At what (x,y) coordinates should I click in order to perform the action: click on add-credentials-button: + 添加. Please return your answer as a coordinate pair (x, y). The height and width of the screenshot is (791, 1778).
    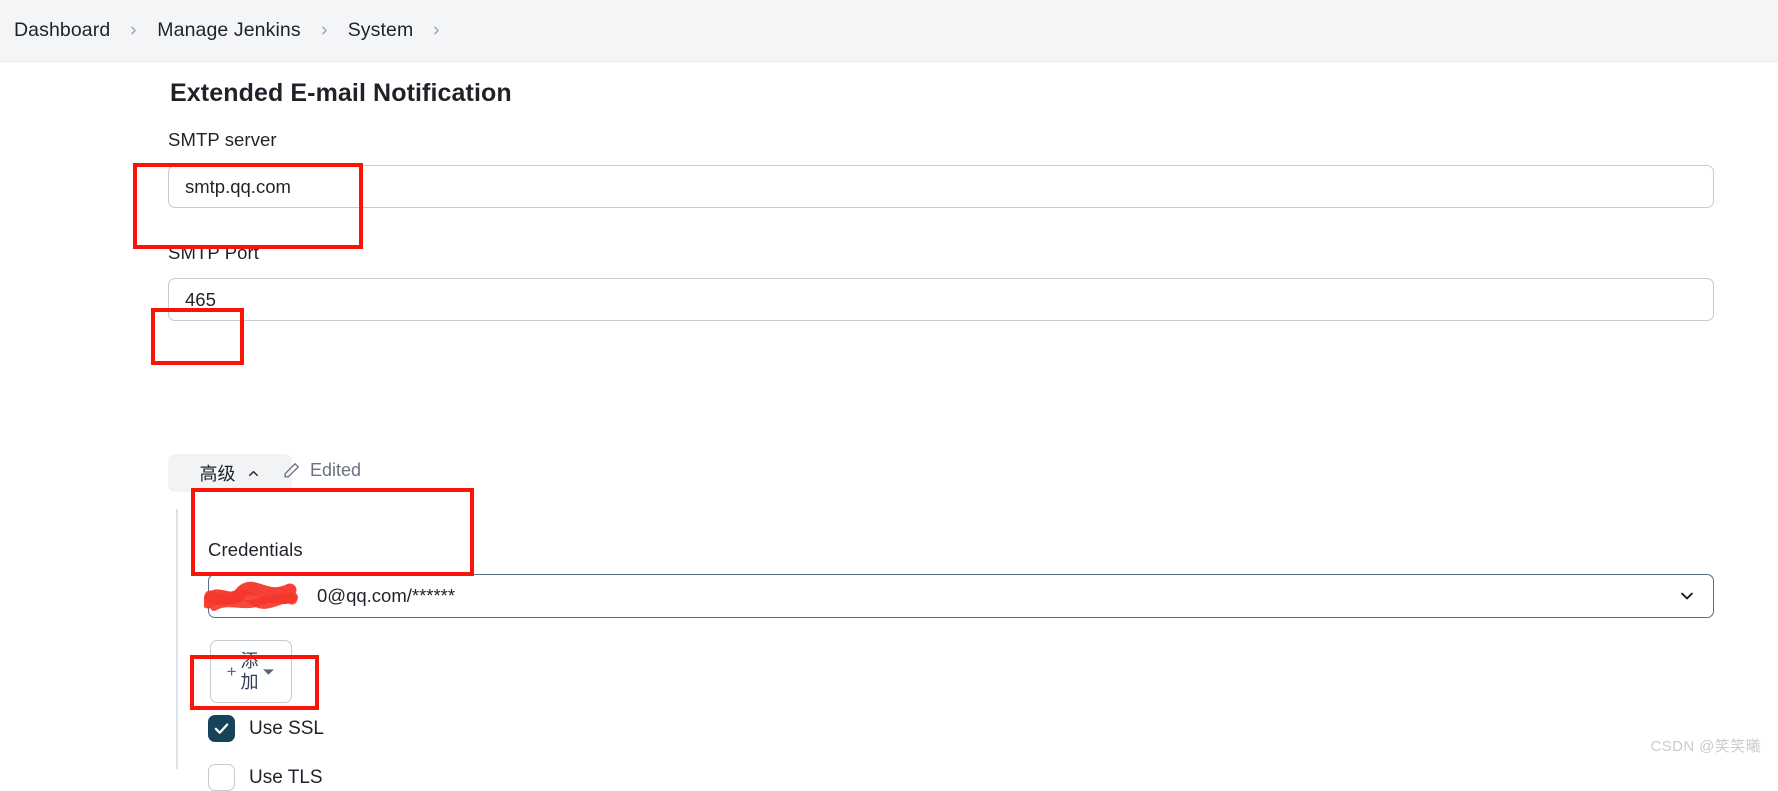
    Looking at the image, I should click on (251, 671).